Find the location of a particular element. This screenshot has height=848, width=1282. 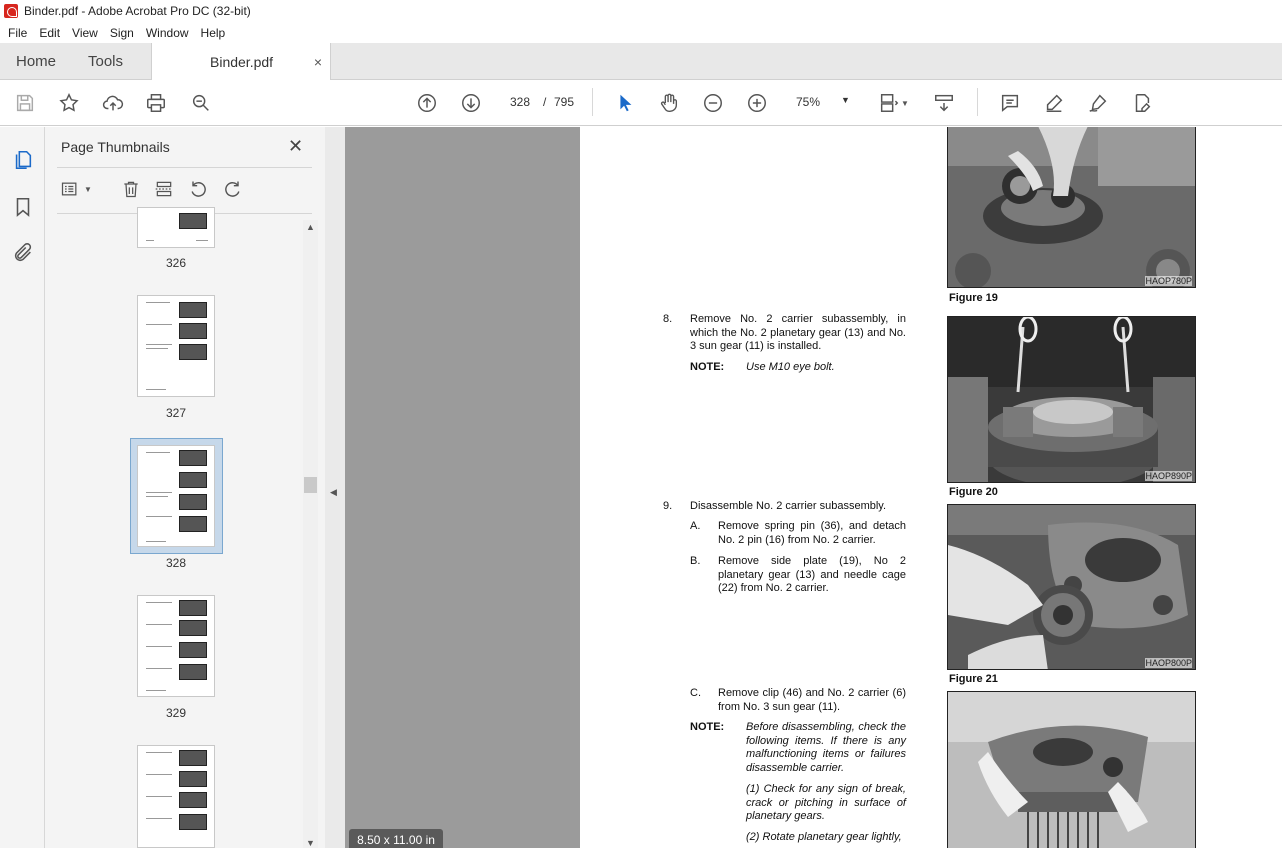

figure-code: HAOP800P is located at coordinates (1168, 663).